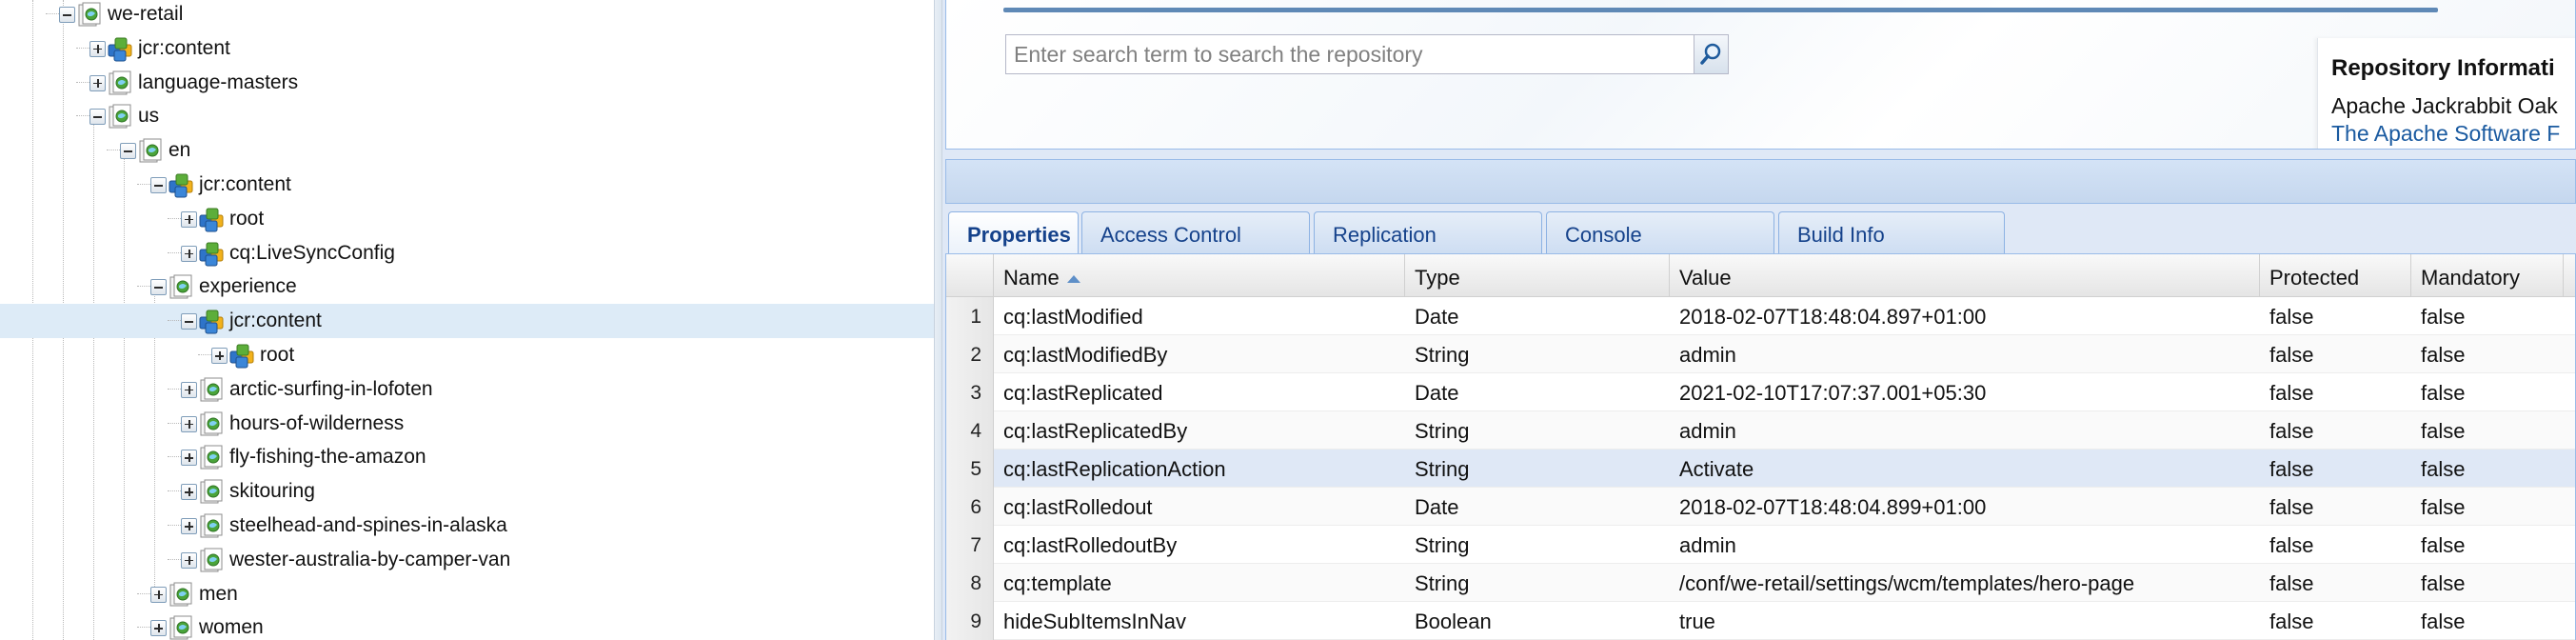  I want to click on search-button, so click(1711, 54).